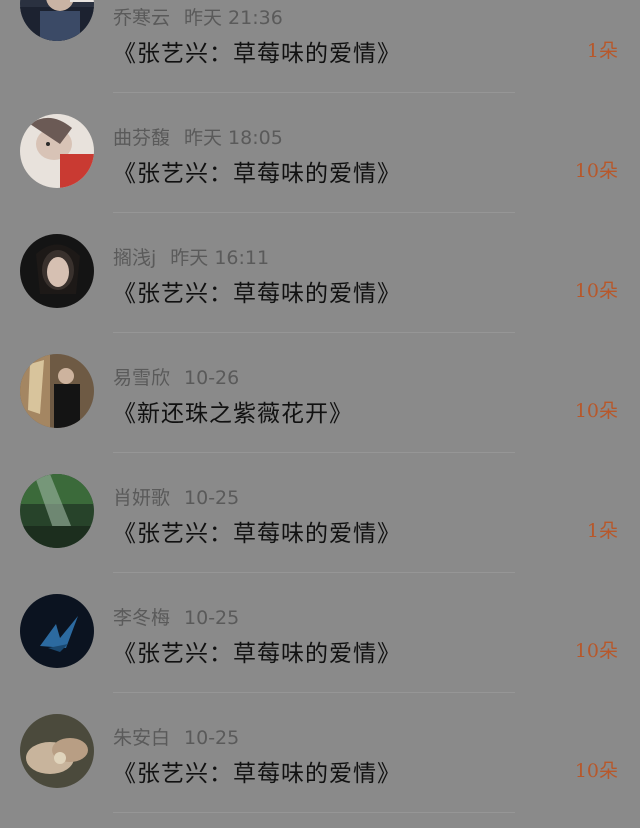 This screenshot has width=640, height=828. Describe the element at coordinates (233, 138) in the screenshot. I see `timestamp: 昨天 18:05` at that location.